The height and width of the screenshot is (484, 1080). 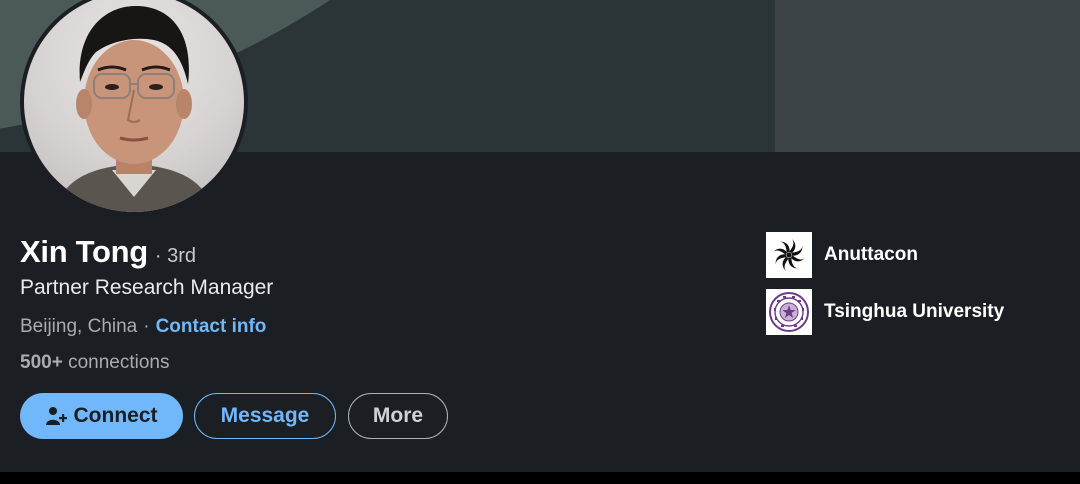 I want to click on avatar, so click(x=134, y=108).